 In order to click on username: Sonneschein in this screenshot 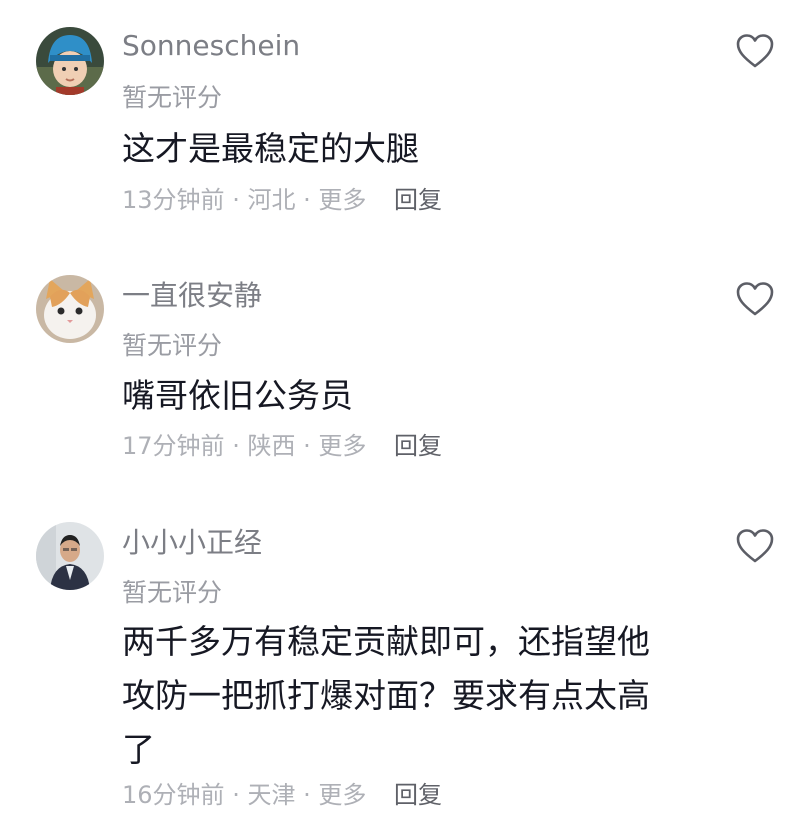, I will do `click(211, 46)`.